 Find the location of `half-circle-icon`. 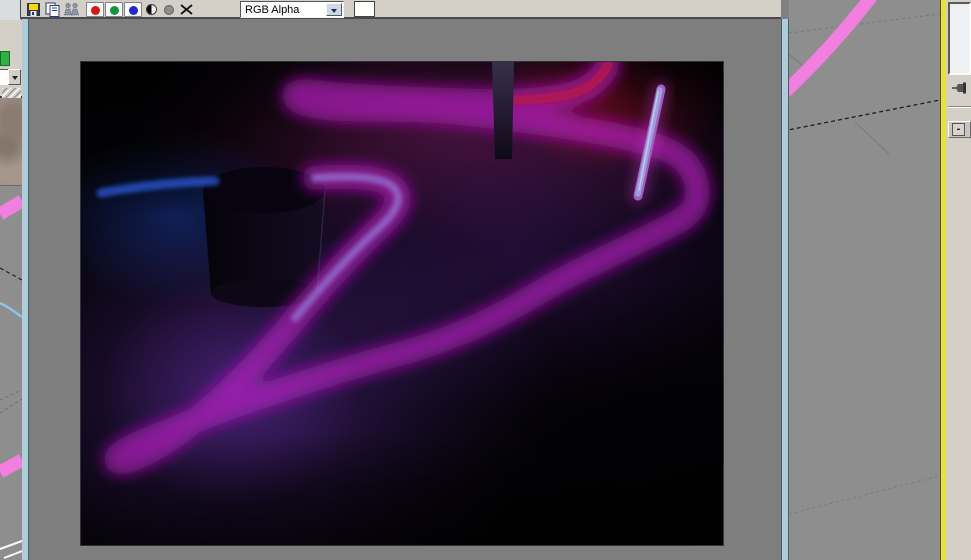

half-circle-icon is located at coordinates (151, 9).